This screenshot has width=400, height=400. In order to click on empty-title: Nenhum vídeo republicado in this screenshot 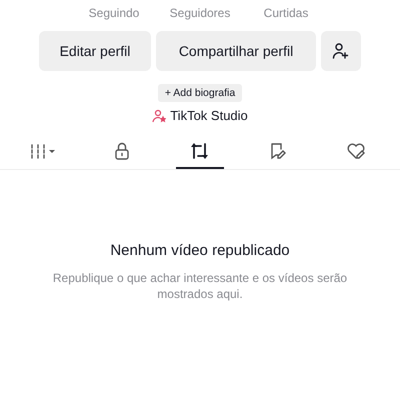, I will do `click(200, 250)`.